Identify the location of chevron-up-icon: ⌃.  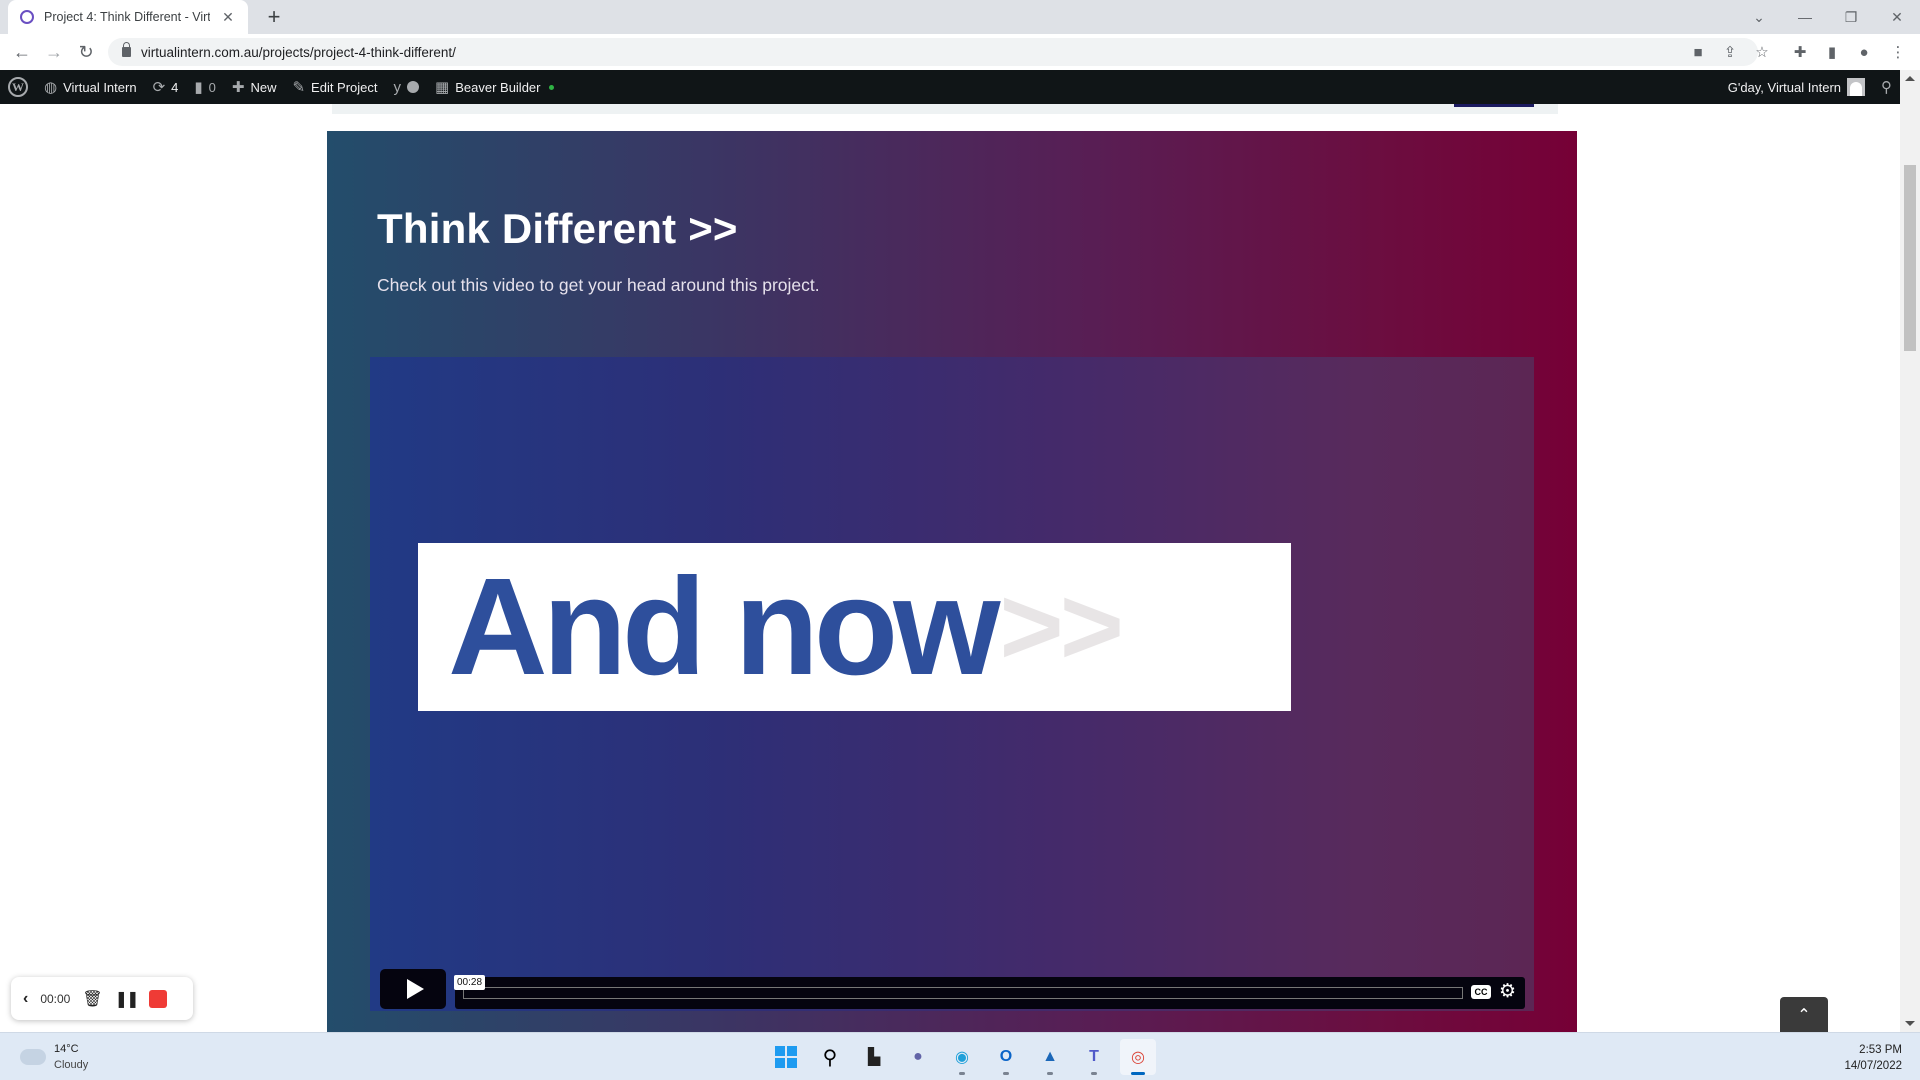
(1804, 1015).